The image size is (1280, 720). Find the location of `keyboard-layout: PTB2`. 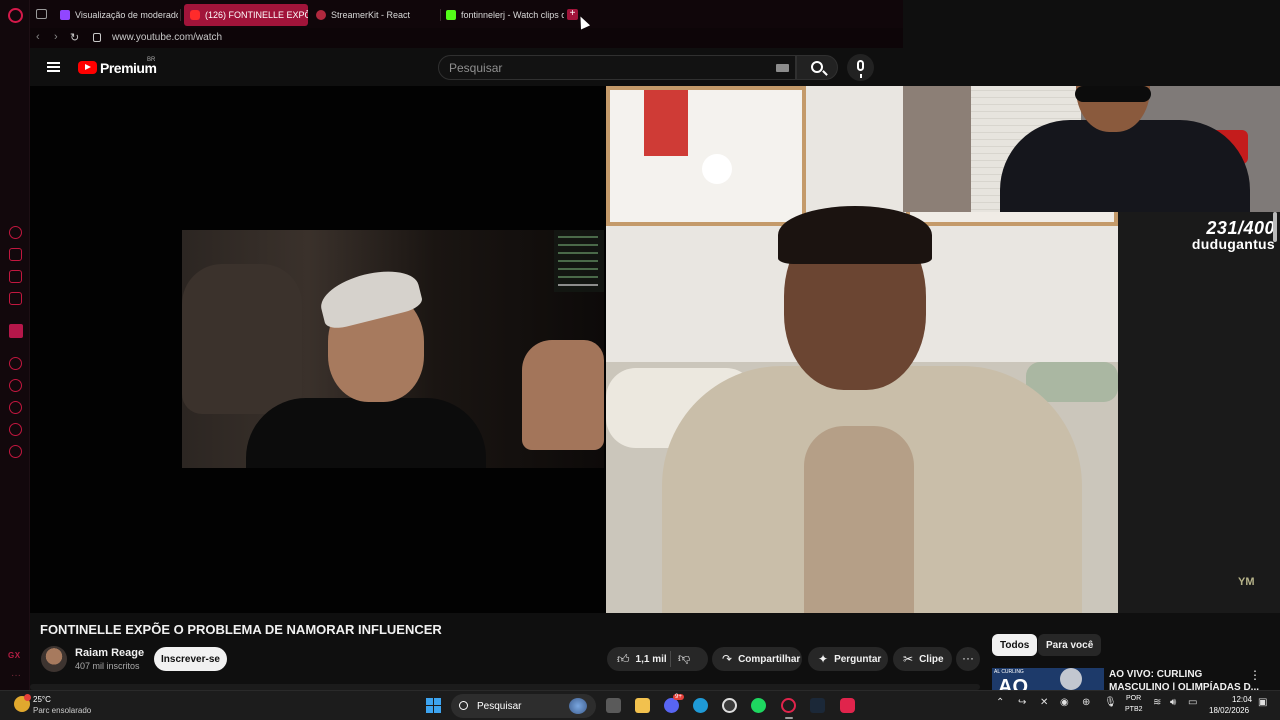

keyboard-layout: PTB2 is located at coordinates (1134, 709).